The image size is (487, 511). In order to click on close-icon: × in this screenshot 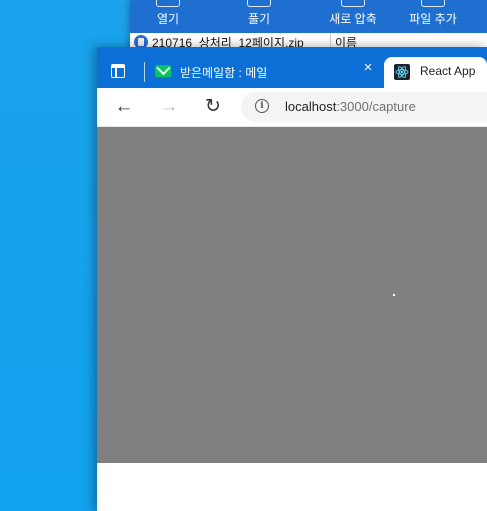, I will do `click(368, 68)`.